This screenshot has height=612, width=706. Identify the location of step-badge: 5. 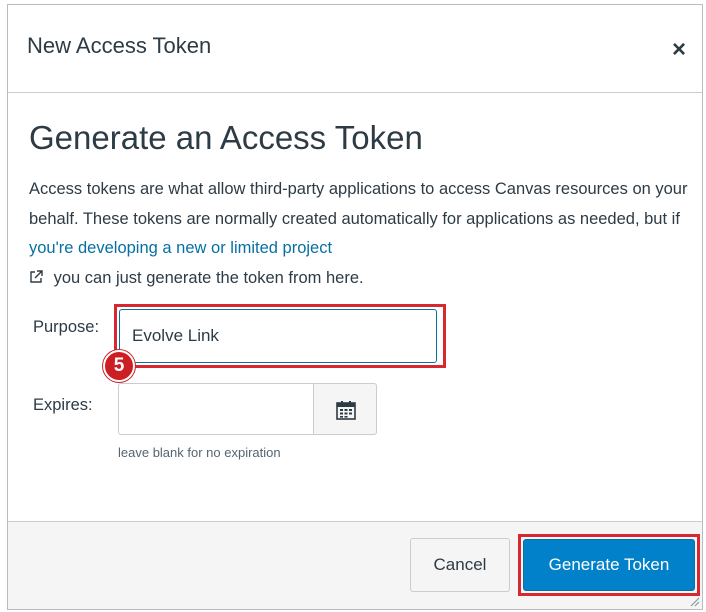
(119, 366).